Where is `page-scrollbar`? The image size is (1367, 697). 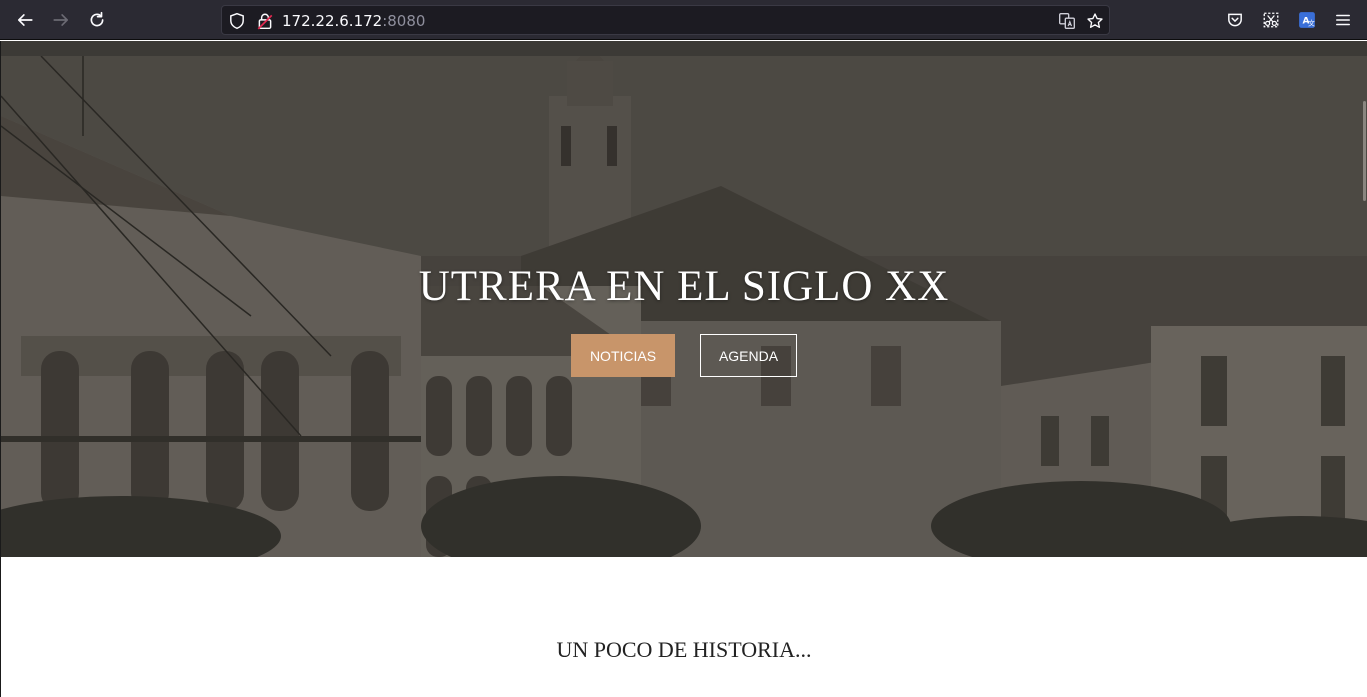 page-scrollbar is located at coordinates (1364, 151).